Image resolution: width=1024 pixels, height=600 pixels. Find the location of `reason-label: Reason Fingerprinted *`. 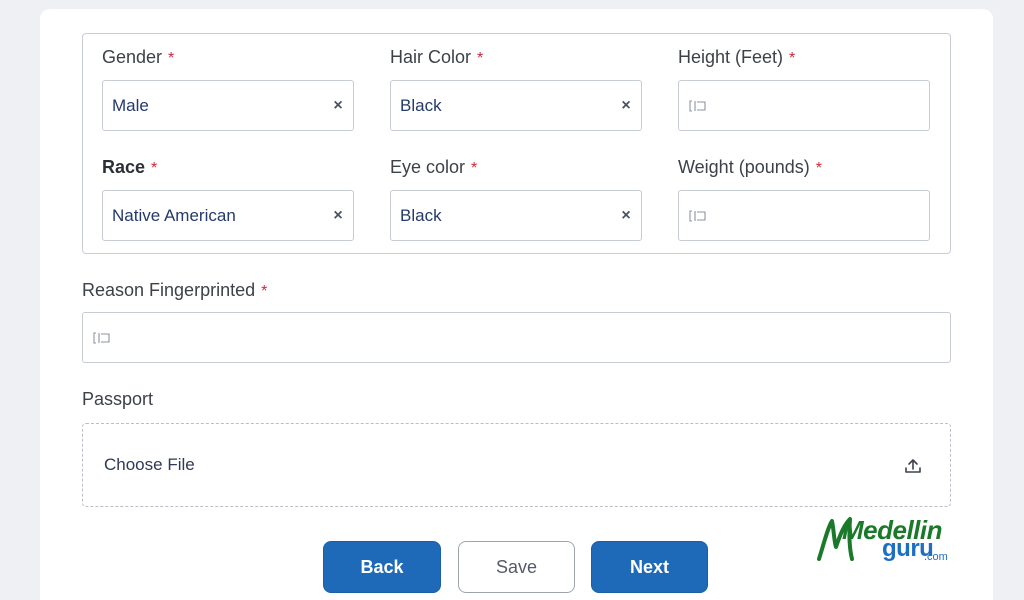

reason-label: Reason Fingerprinted * is located at coordinates (174, 290).